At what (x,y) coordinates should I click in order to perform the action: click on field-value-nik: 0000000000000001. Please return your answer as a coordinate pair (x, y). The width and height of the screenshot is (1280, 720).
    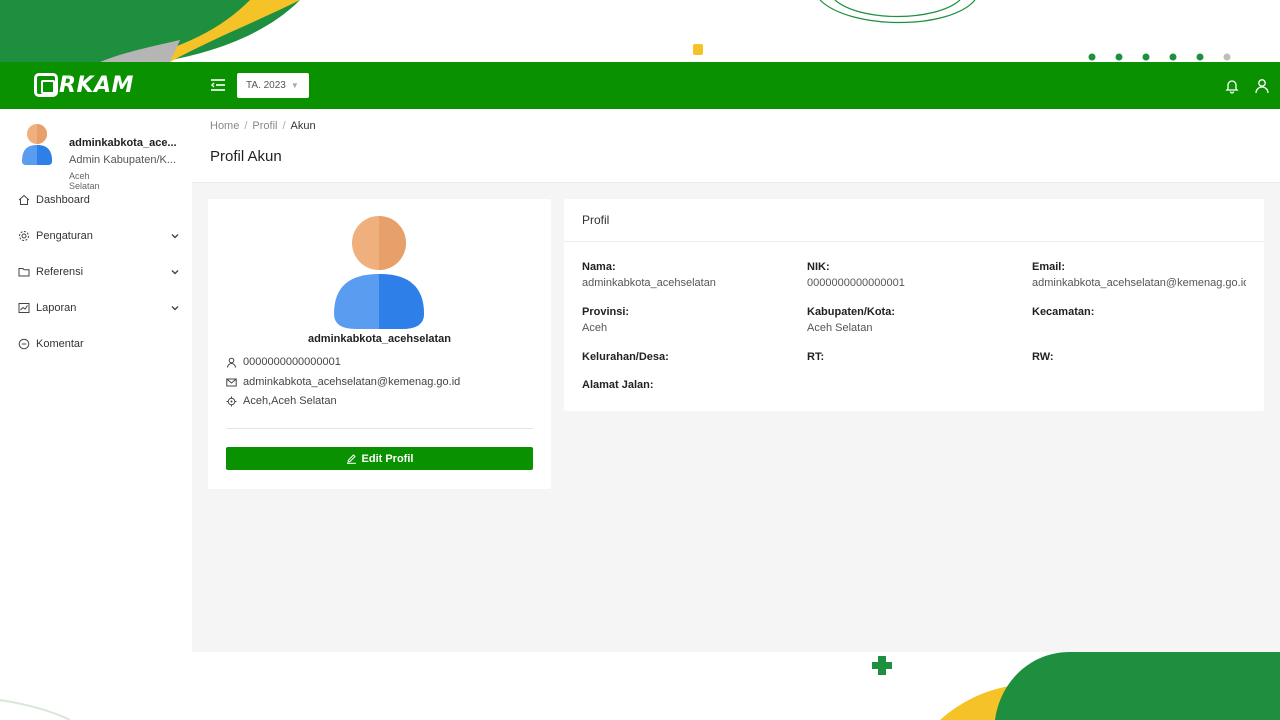
    Looking at the image, I should click on (856, 283).